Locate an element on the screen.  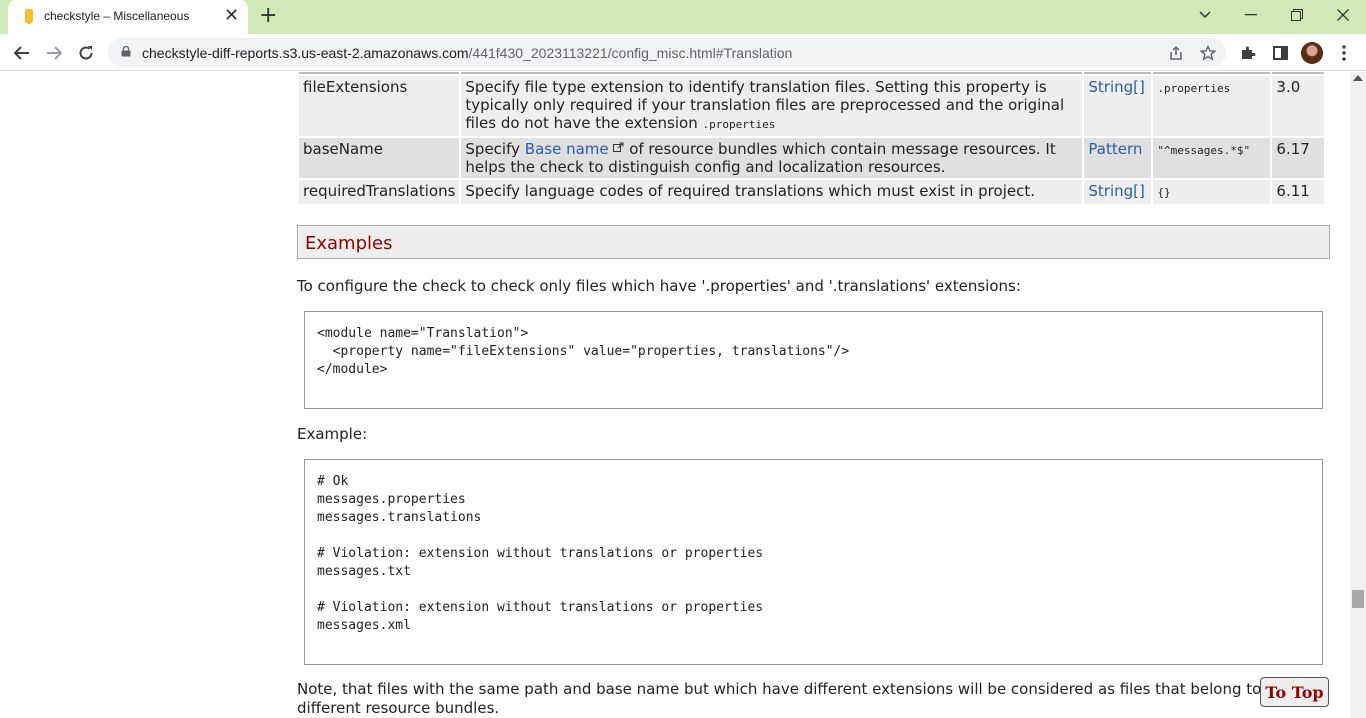
minimize-icon is located at coordinates (1251, 15).